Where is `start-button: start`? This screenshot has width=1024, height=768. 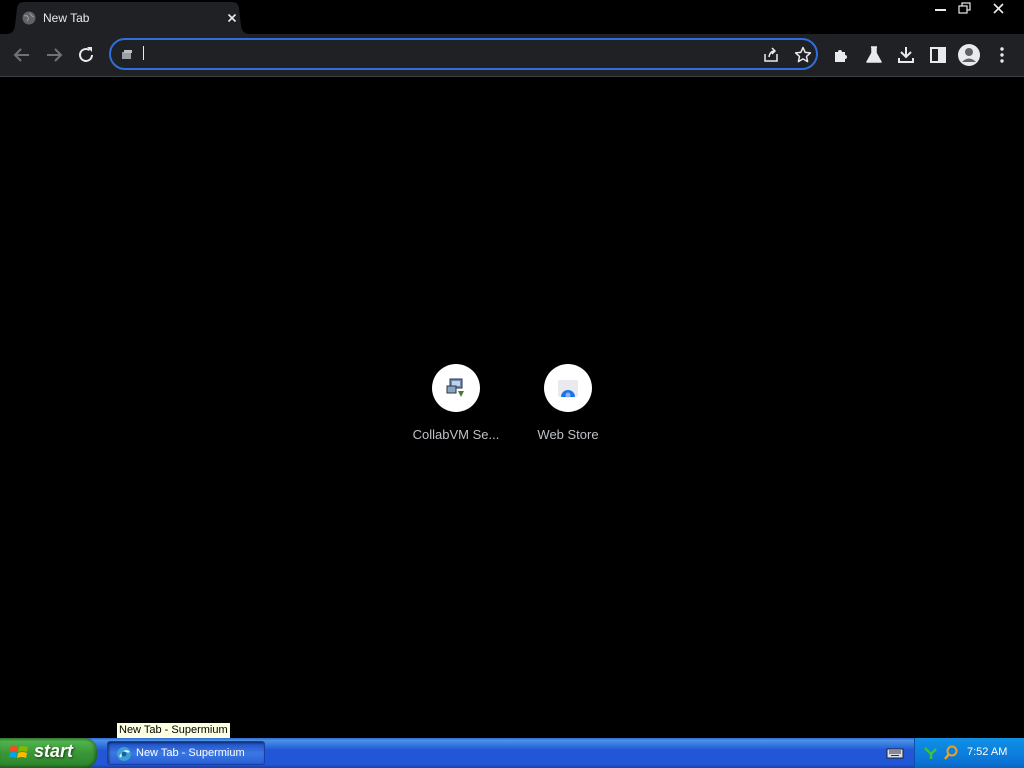
start-button: start is located at coordinates (48, 753).